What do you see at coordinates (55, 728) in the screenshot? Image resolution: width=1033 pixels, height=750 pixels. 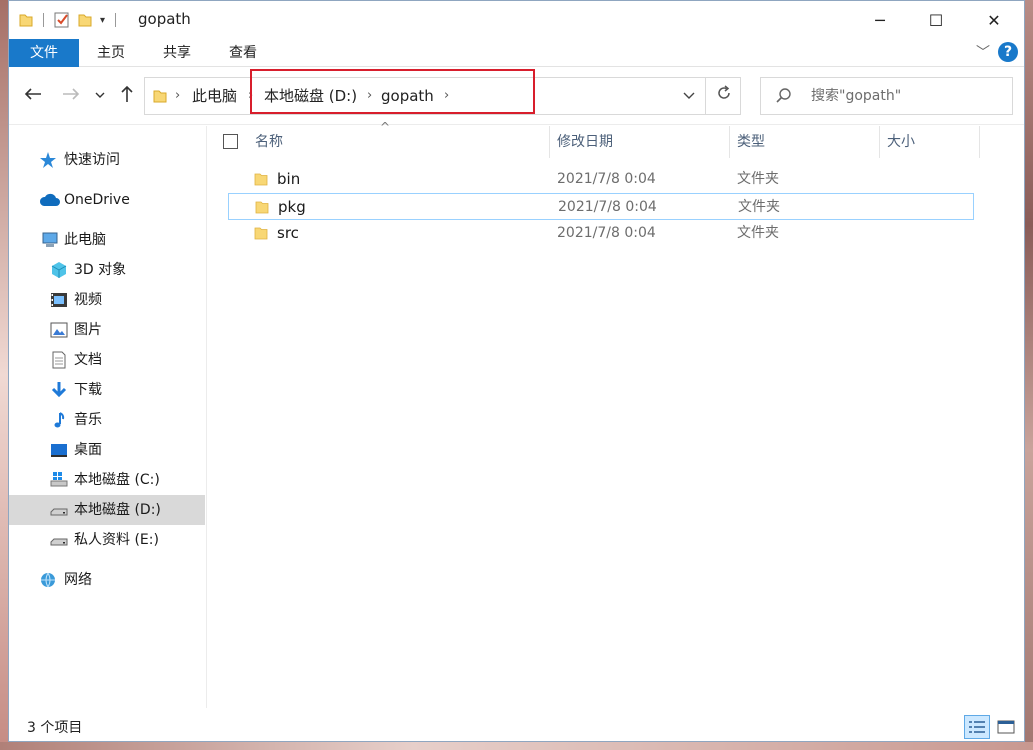 I see `item-count: 3 个项目` at bounding box center [55, 728].